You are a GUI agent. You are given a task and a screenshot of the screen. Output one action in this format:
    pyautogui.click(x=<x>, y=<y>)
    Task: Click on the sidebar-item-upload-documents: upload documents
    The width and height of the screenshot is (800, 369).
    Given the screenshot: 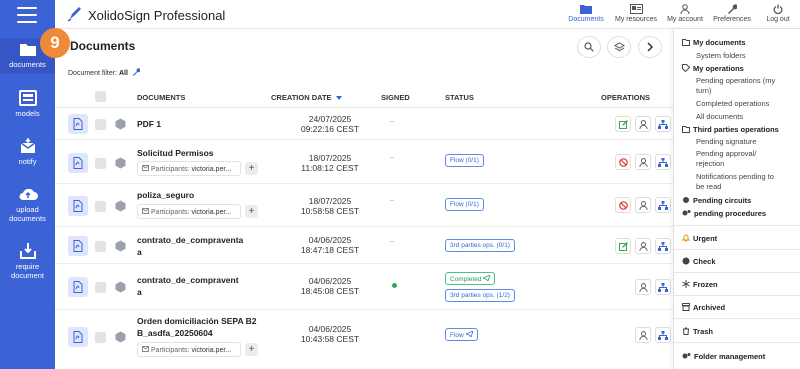 What is the action you would take?
    pyautogui.click(x=27, y=204)
    